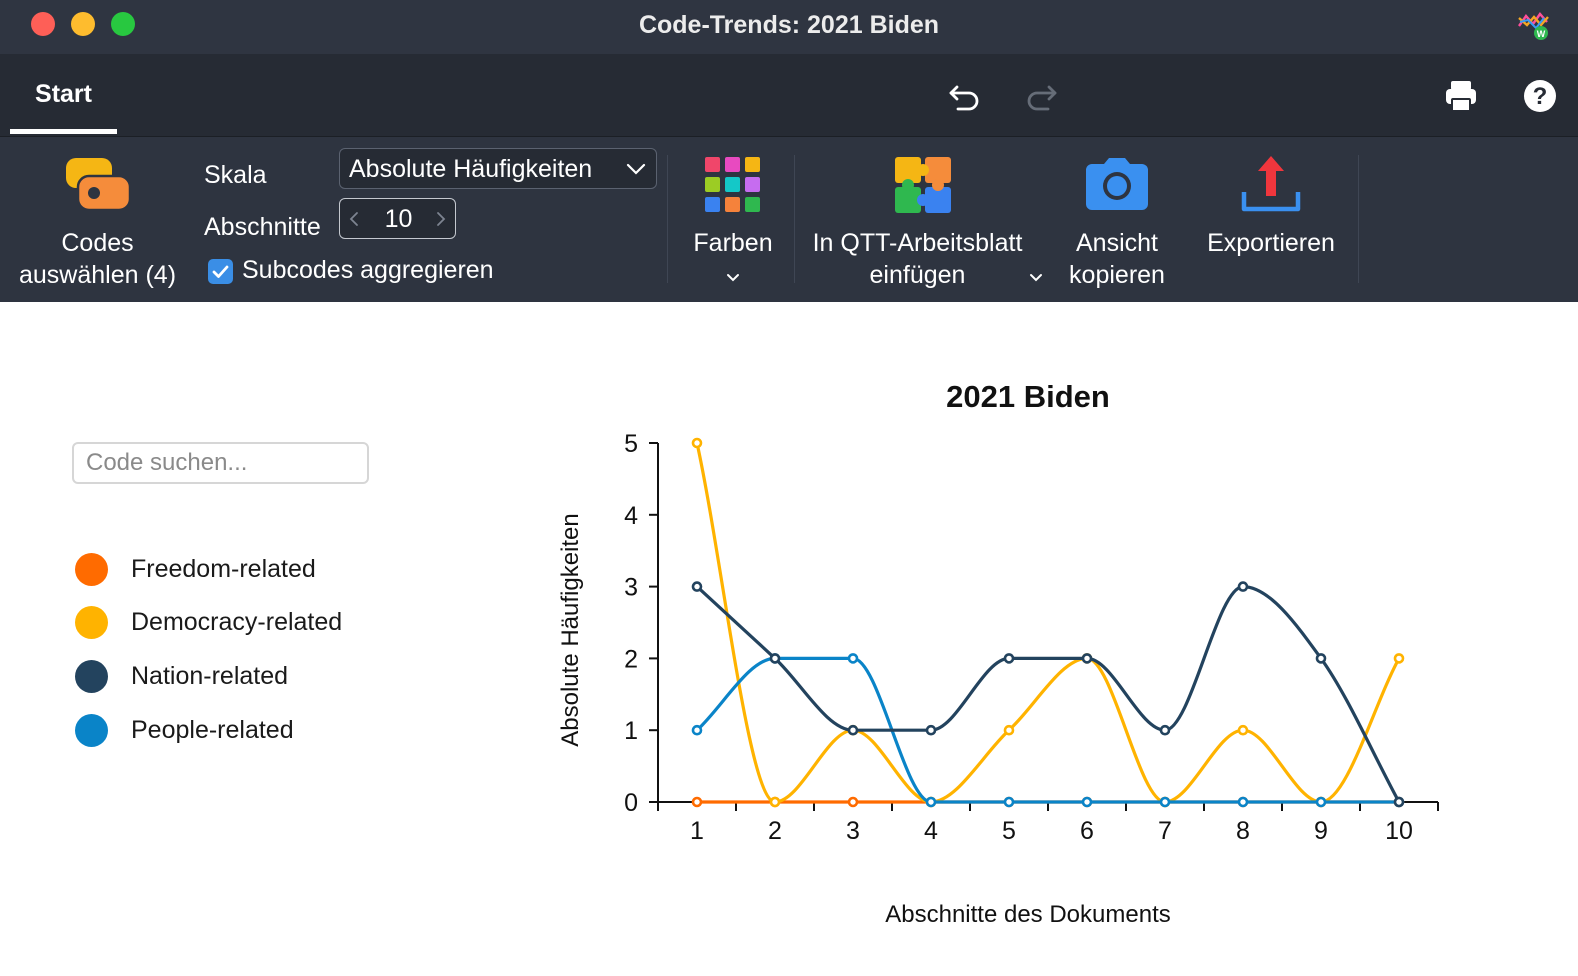  What do you see at coordinates (237, 622) in the screenshot?
I see `legend-label: Democracy-related` at bounding box center [237, 622].